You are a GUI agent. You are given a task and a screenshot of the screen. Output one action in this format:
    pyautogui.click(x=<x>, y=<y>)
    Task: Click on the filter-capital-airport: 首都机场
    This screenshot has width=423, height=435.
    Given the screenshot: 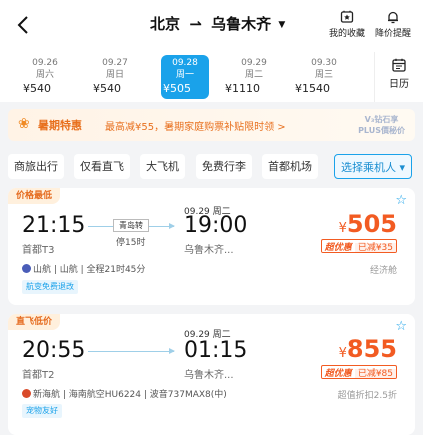 What is the action you would take?
    pyautogui.click(x=290, y=166)
    